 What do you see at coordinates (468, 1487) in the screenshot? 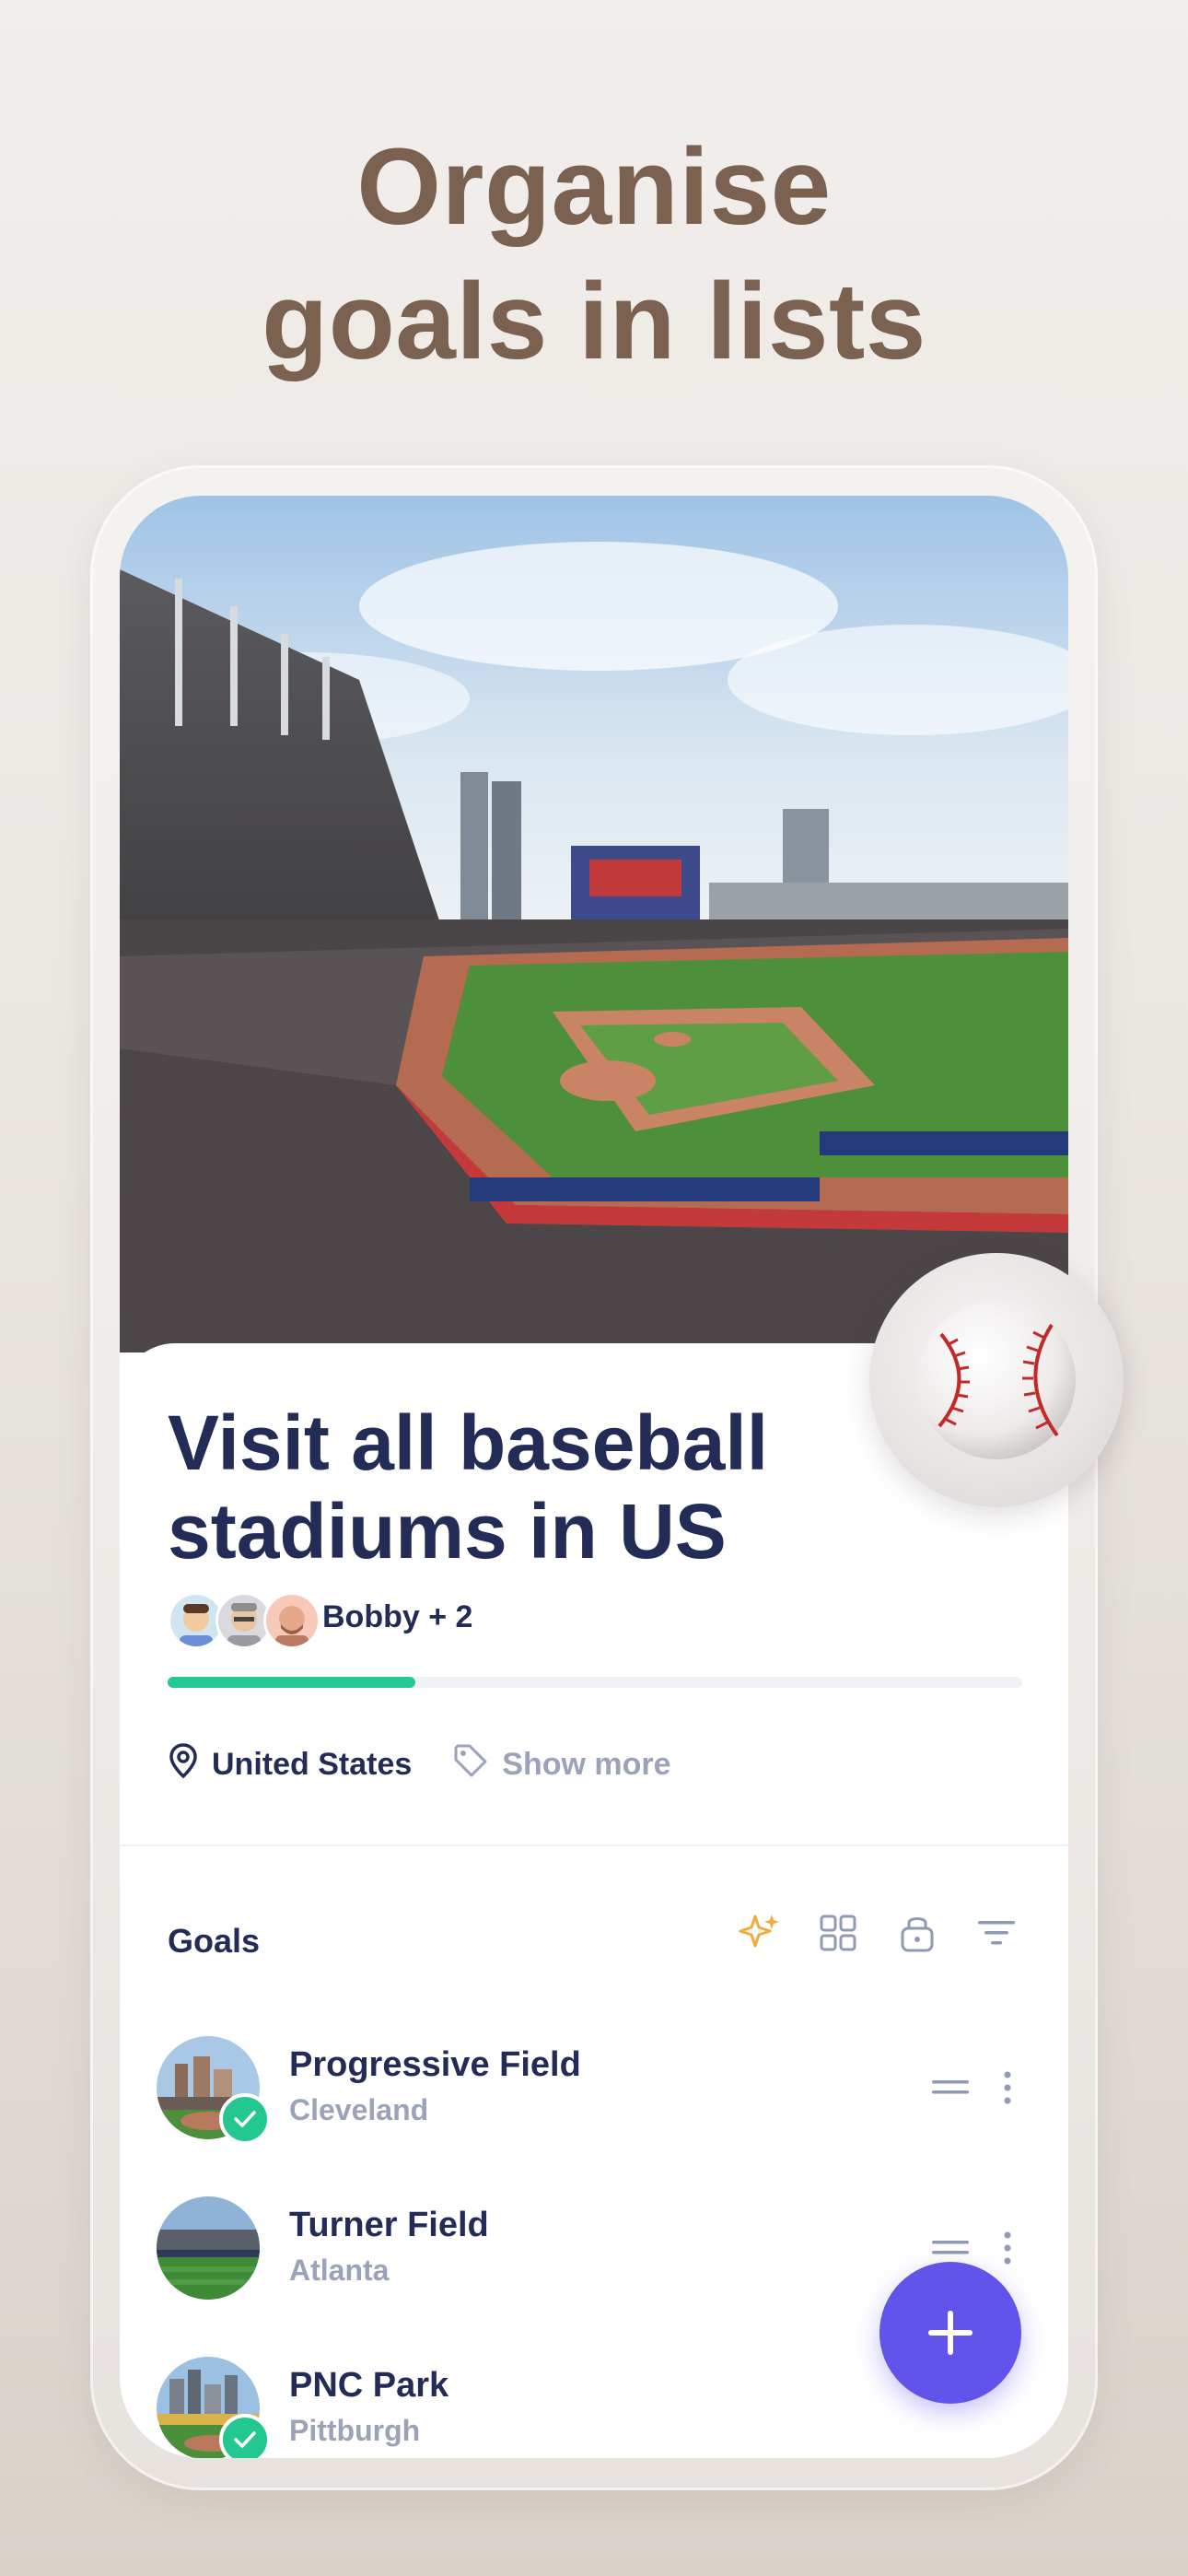
I see `list-title: Visit all baseball stadiums in US` at bounding box center [468, 1487].